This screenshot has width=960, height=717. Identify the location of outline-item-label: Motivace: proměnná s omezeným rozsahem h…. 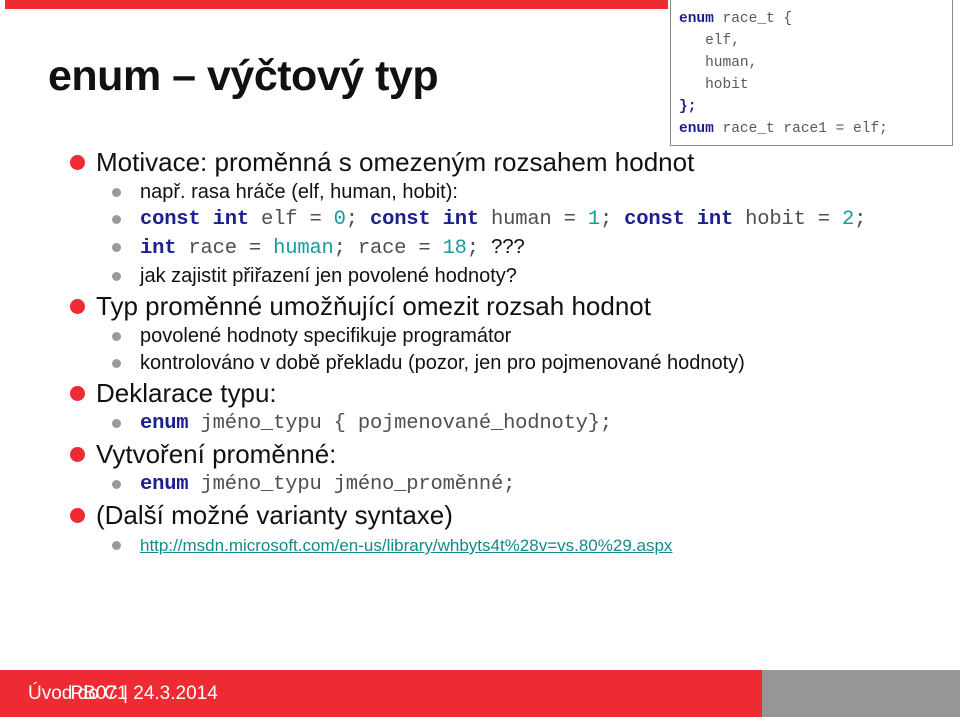
(395, 162).